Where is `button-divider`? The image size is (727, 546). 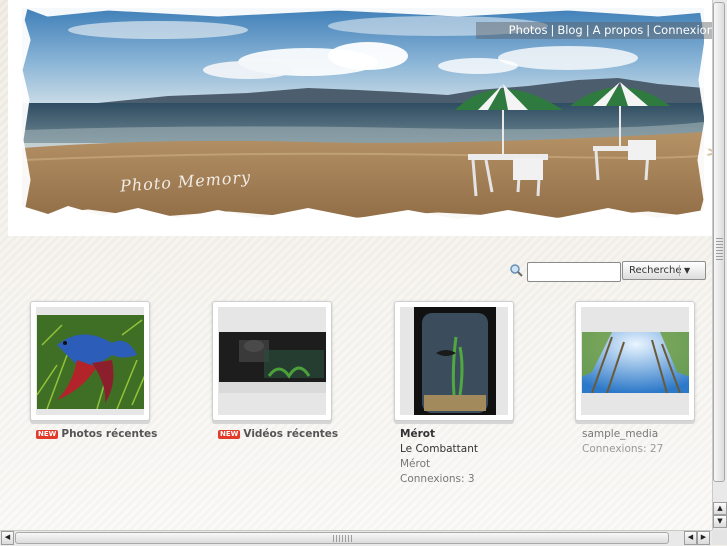 button-divider is located at coordinates (679, 270).